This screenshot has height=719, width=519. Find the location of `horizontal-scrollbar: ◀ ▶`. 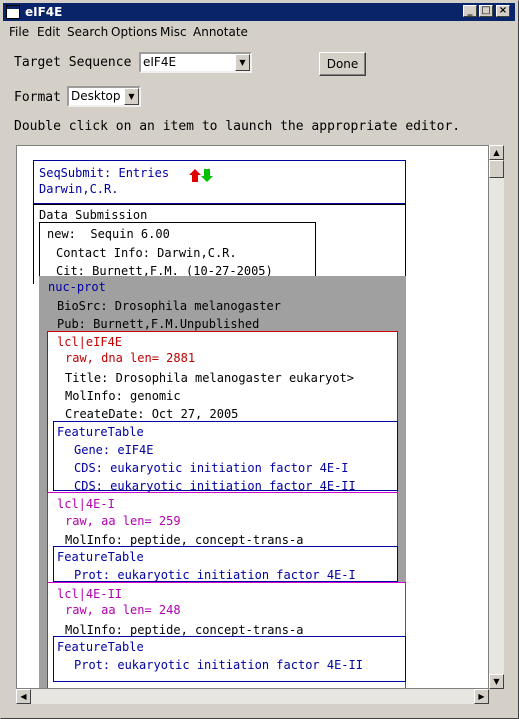

horizontal-scrollbar: ◀ ▶ is located at coordinates (252, 696).